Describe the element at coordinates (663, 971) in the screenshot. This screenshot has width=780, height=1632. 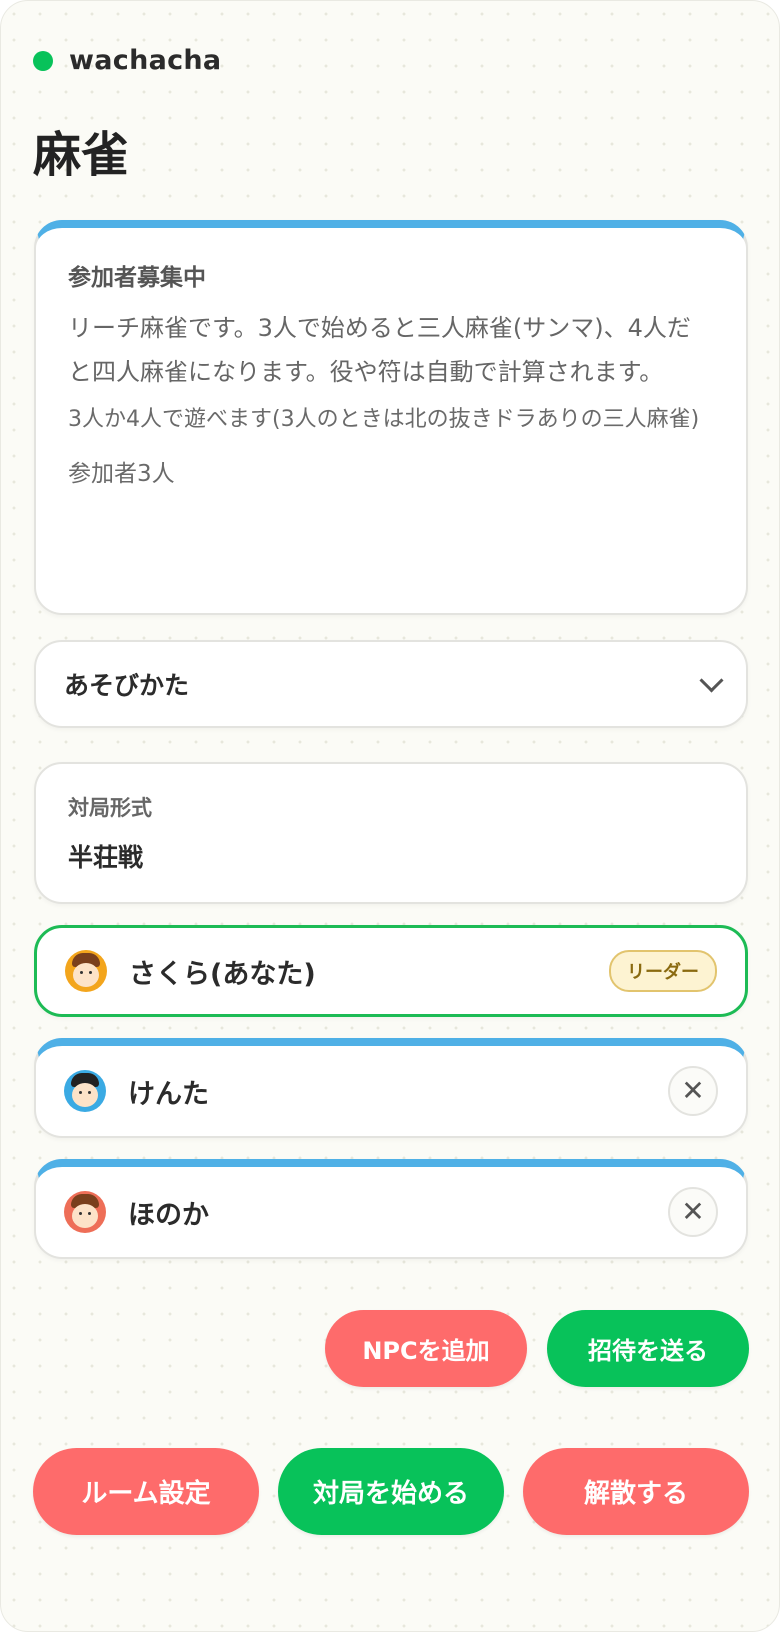
I see `leader-badge: リーダー` at that location.